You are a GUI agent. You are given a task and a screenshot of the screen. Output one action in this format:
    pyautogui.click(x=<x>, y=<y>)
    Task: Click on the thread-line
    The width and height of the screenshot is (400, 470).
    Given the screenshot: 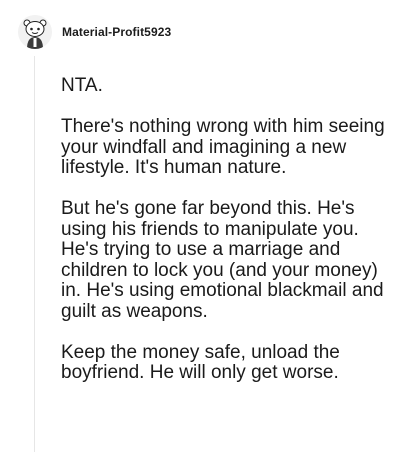 What is the action you would take?
    pyautogui.click(x=34, y=254)
    